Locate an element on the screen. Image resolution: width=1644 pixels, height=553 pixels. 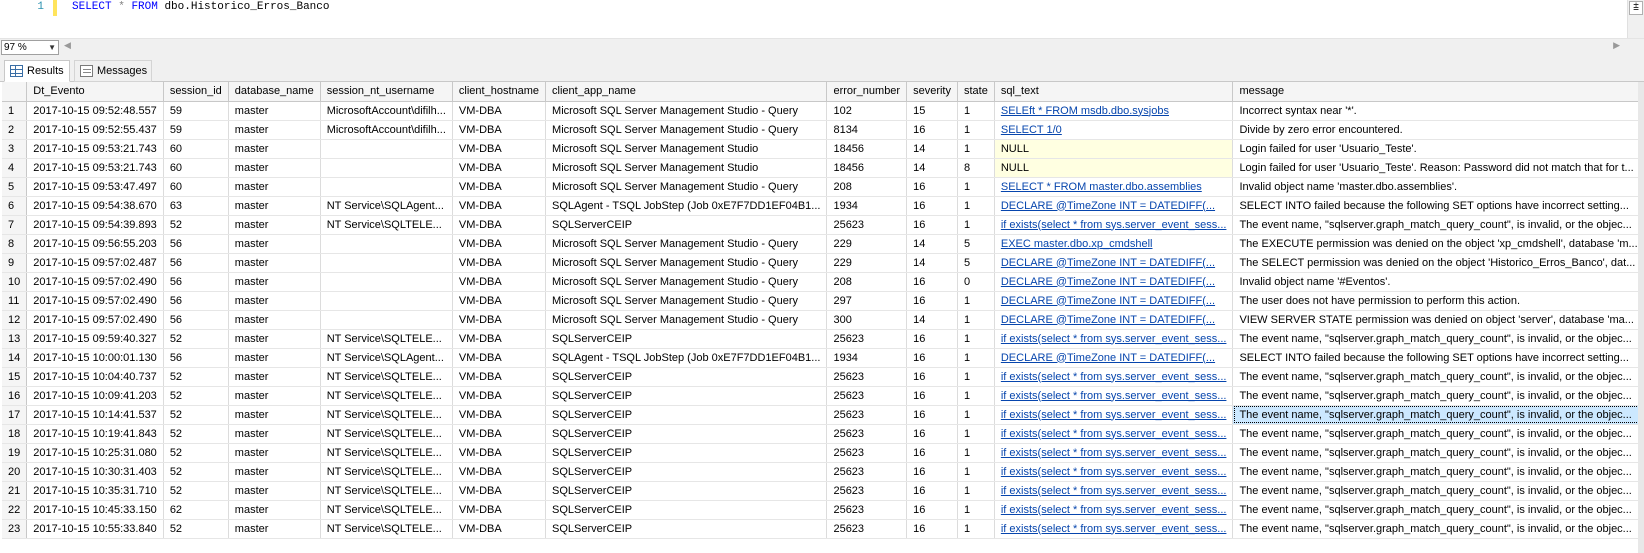
grid-cell: 208 is located at coordinates (867, 282).